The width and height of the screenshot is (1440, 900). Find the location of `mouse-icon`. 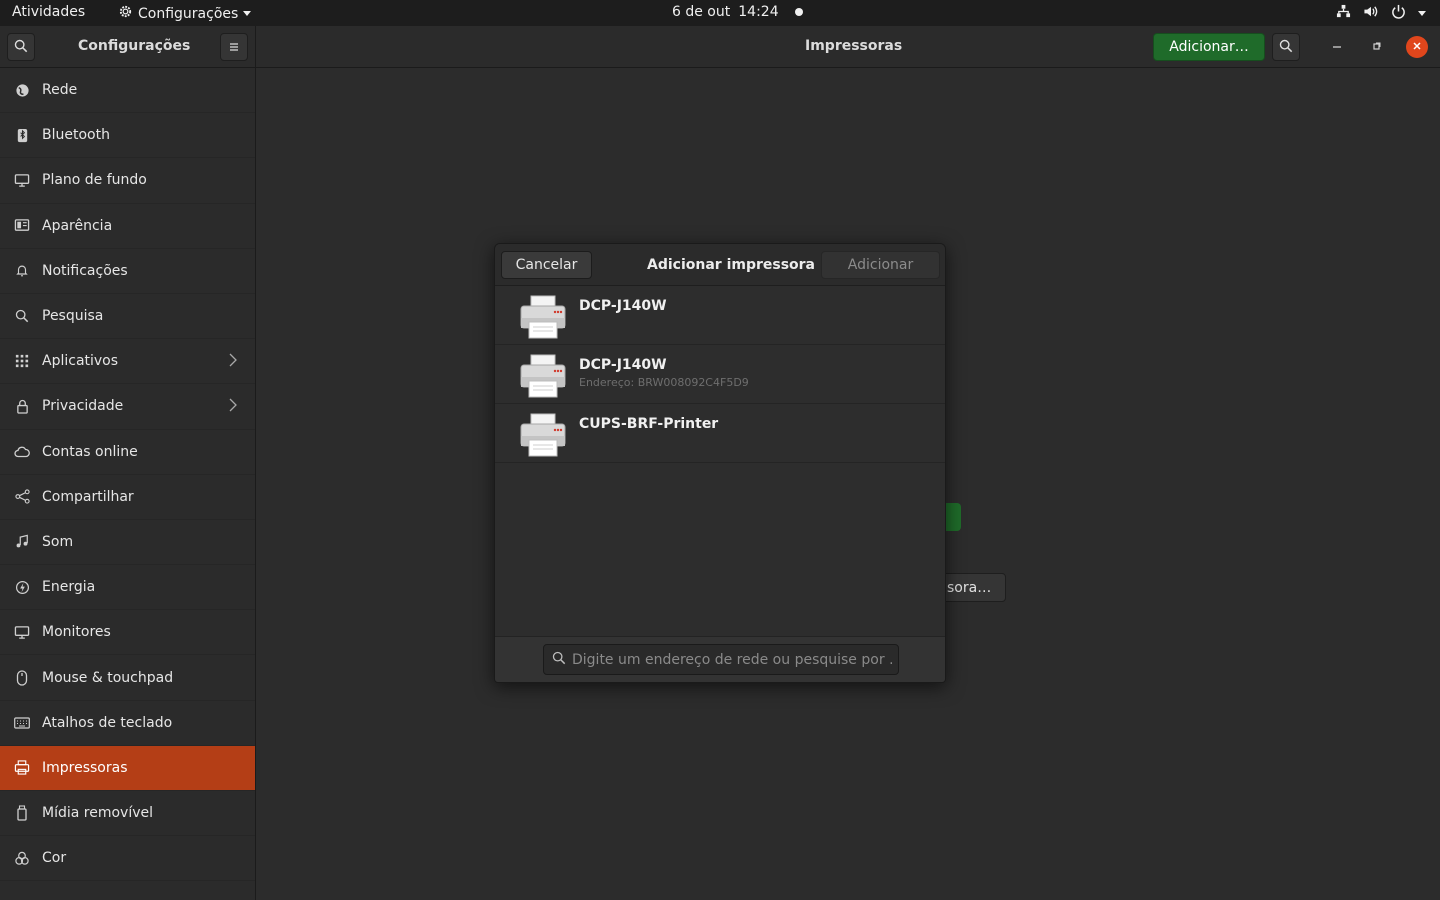

mouse-icon is located at coordinates (22, 677).